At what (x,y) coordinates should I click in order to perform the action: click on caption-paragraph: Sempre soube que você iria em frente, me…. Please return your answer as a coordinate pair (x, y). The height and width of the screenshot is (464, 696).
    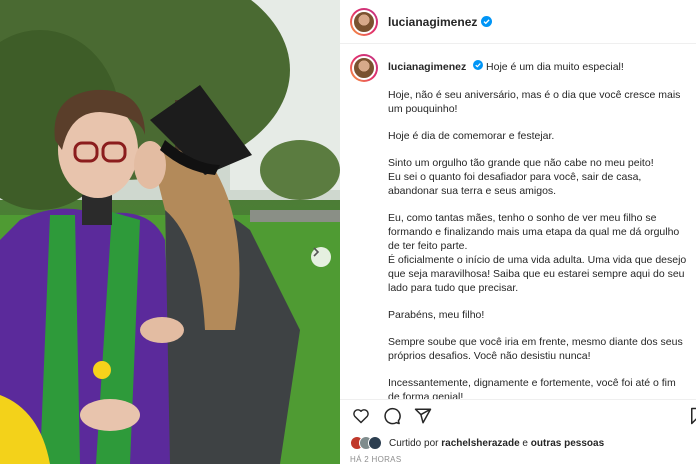
    Looking at the image, I should click on (535, 349).